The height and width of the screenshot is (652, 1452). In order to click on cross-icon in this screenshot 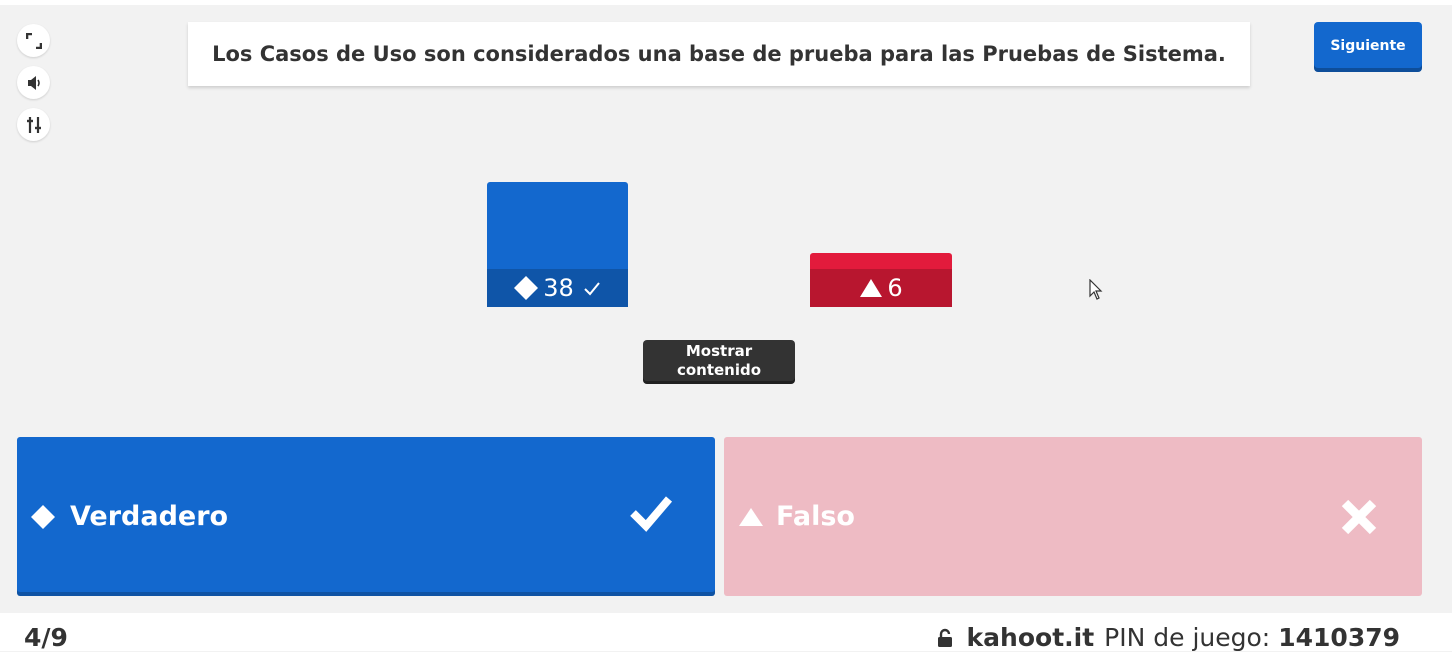, I will do `click(1359, 517)`.